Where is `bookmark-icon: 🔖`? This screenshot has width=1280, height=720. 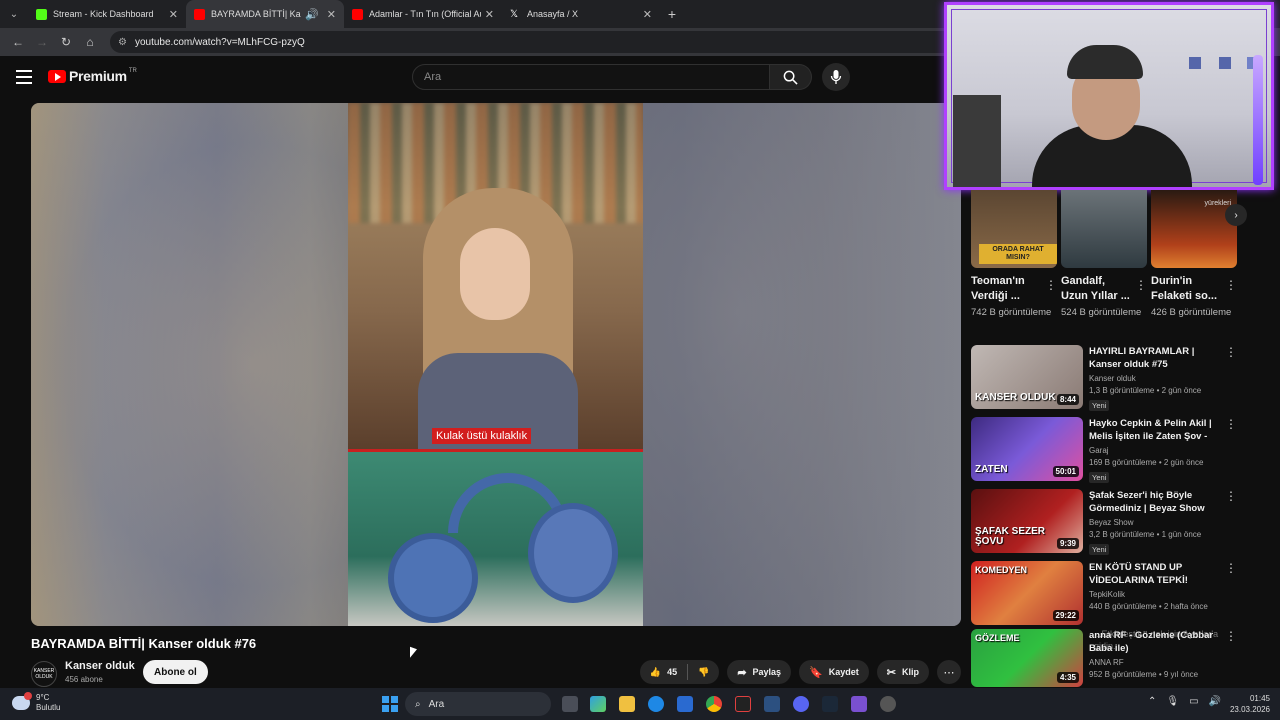
bookmark-icon: 🔖 is located at coordinates (816, 672).